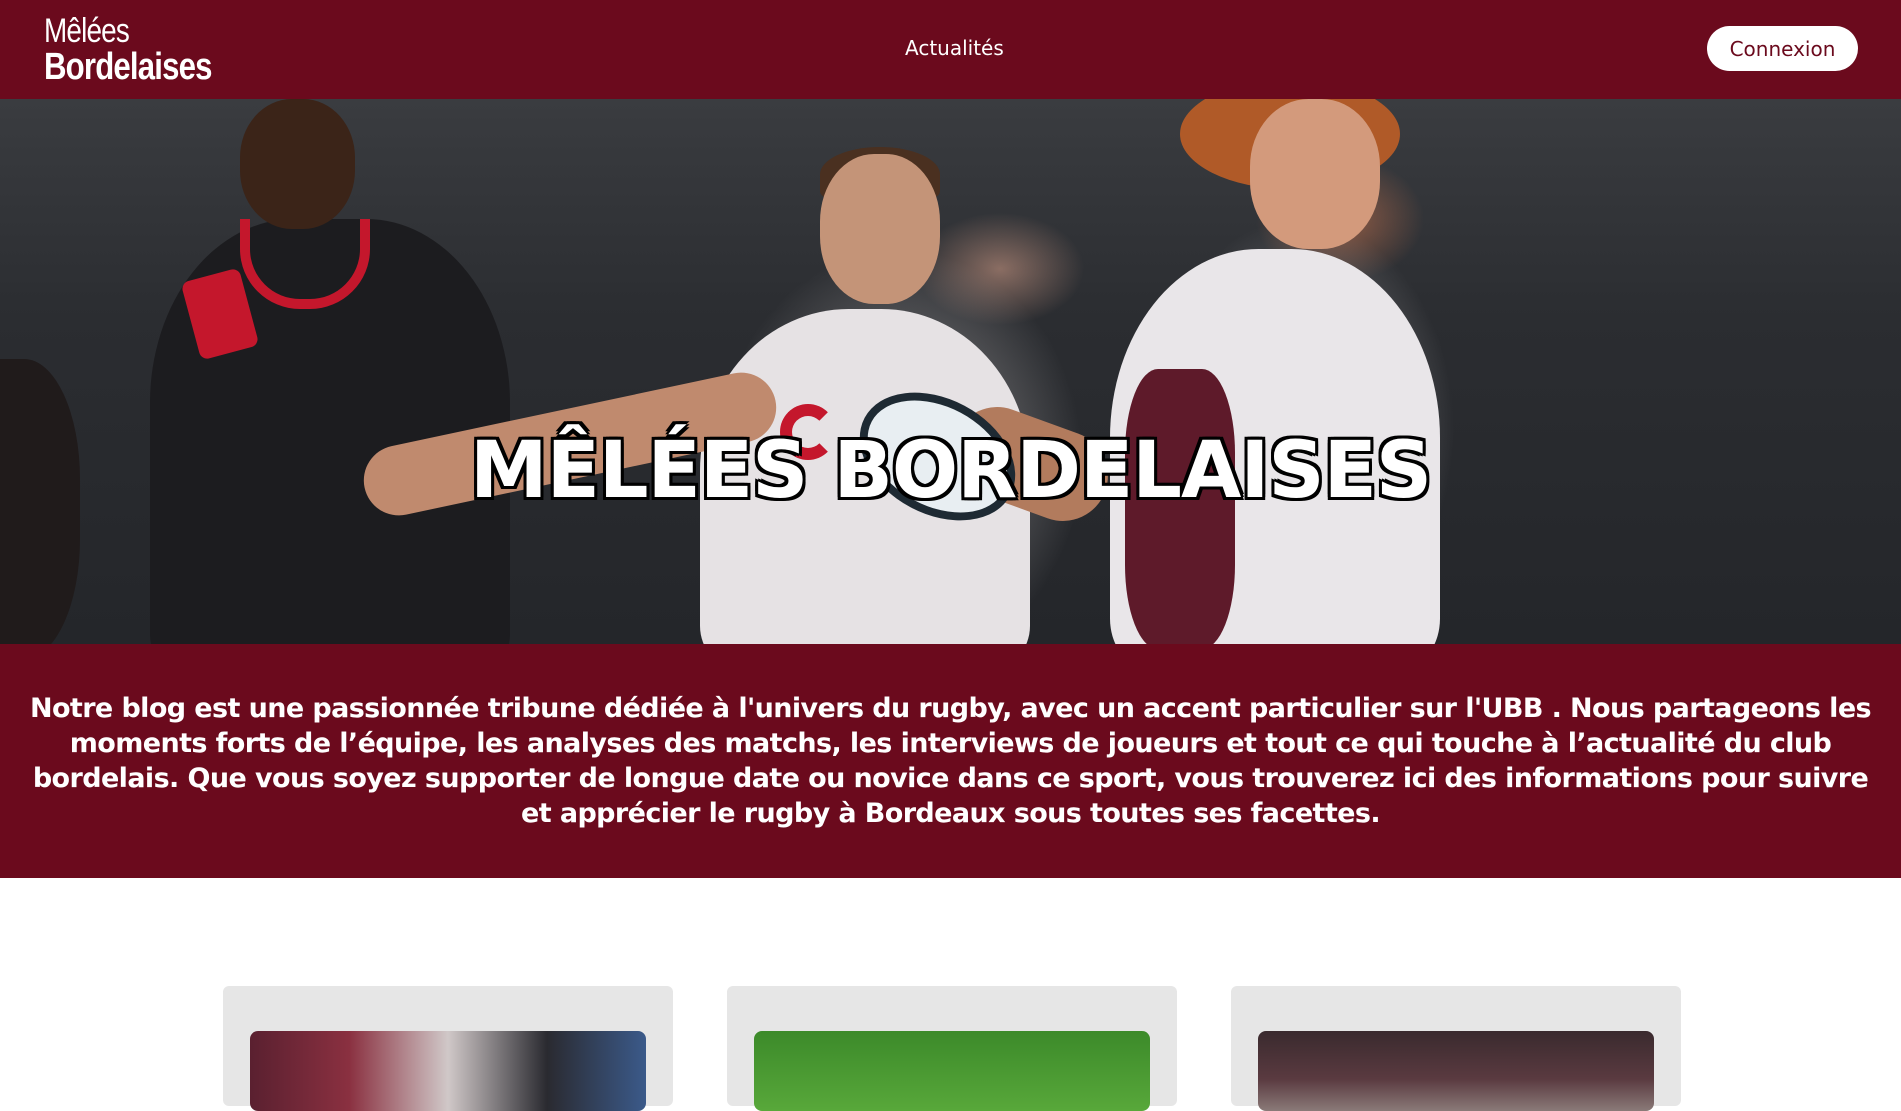 The height and width of the screenshot is (1111, 1901). I want to click on login-button: Connexion, so click(1782, 48).